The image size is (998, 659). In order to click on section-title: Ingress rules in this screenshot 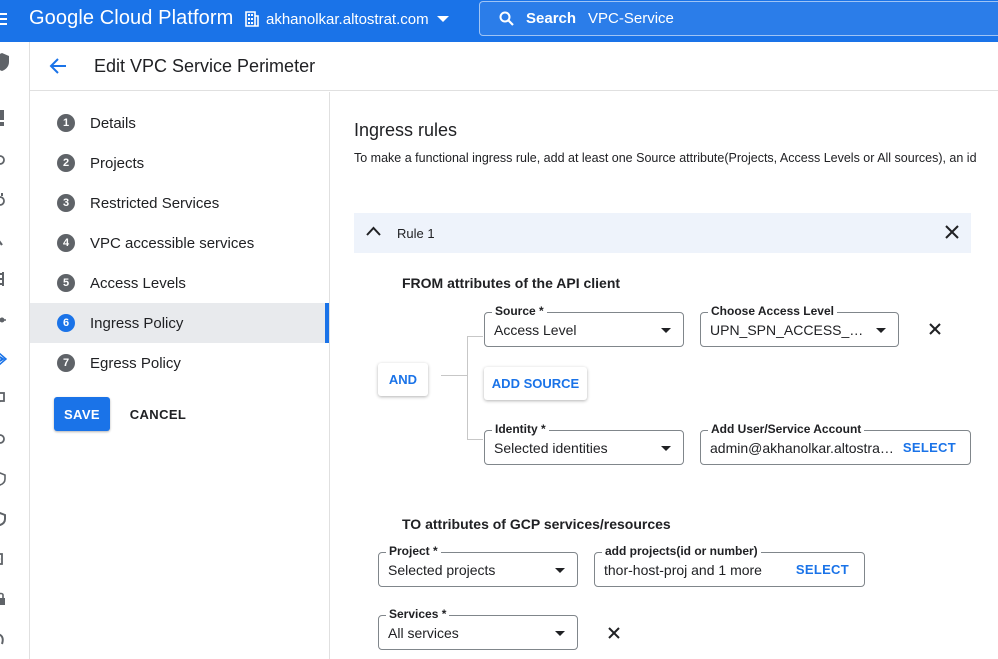, I will do `click(406, 130)`.